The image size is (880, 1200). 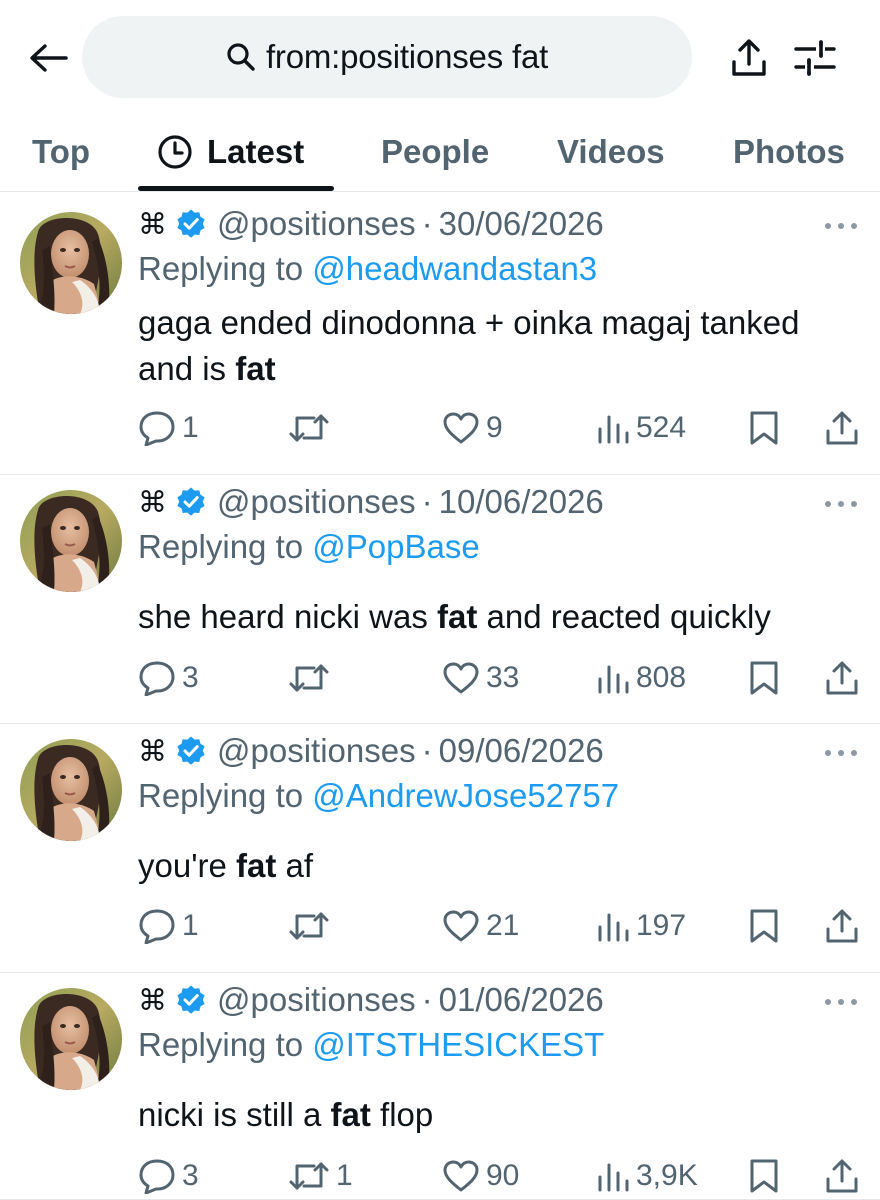 I want to click on replying-to-handle: @headwandastan3, so click(x=454, y=268).